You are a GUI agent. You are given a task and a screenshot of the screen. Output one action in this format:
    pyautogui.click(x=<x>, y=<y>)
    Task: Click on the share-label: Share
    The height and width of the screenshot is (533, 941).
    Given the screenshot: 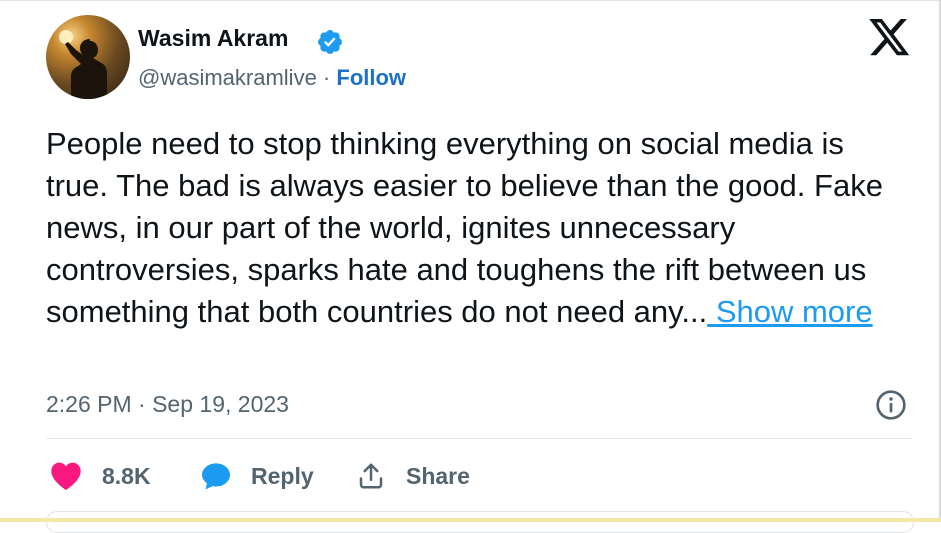 What is the action you would take?
    pyautogui.click(x=438, y=475)
    